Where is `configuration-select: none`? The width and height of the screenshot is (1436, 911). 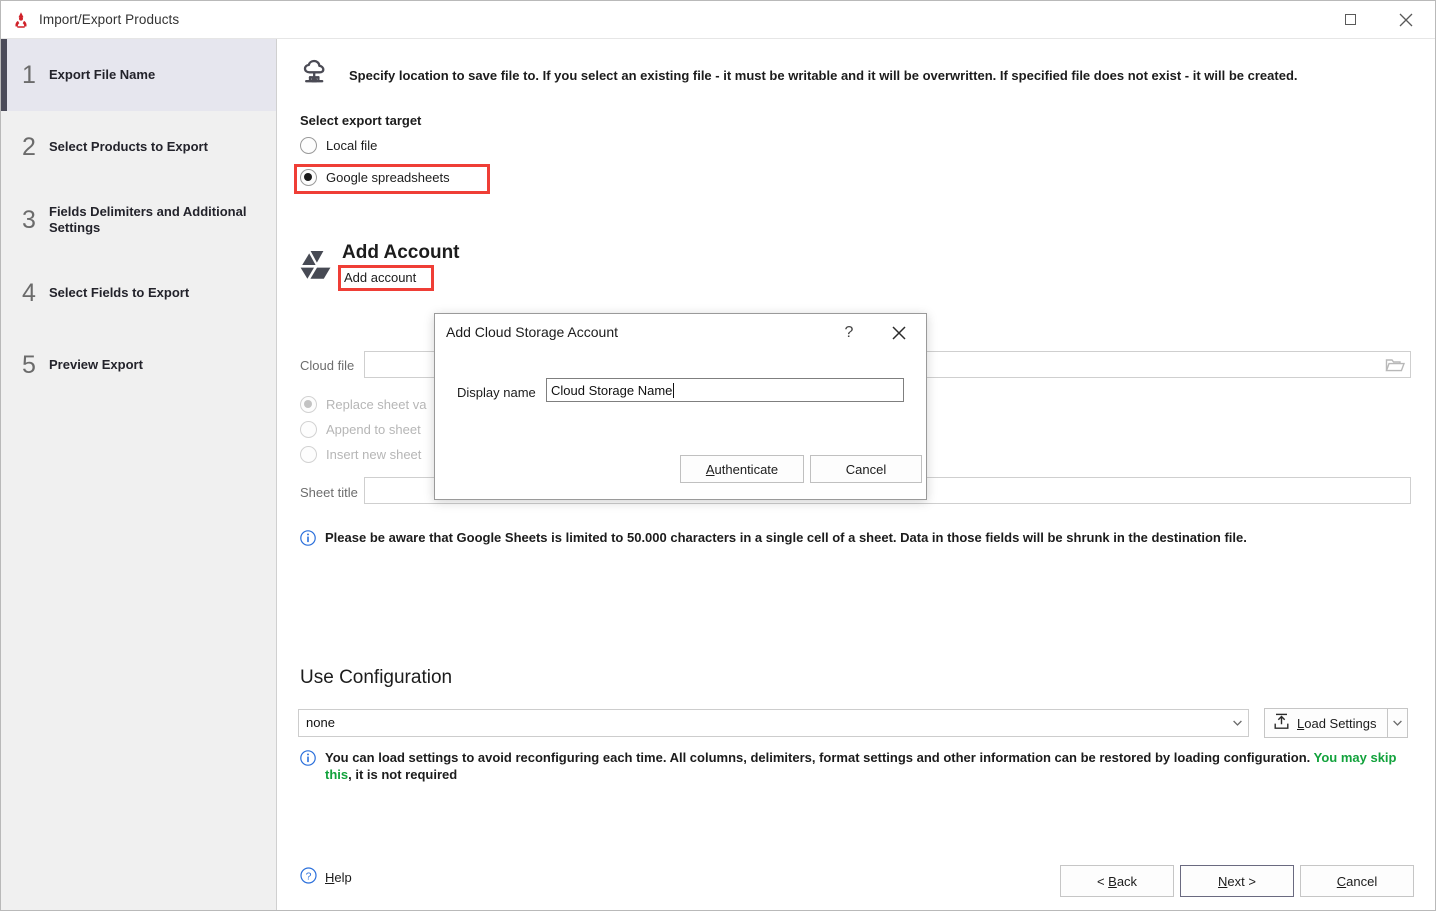 configuration-select: none is located at coordinates (773, 723).